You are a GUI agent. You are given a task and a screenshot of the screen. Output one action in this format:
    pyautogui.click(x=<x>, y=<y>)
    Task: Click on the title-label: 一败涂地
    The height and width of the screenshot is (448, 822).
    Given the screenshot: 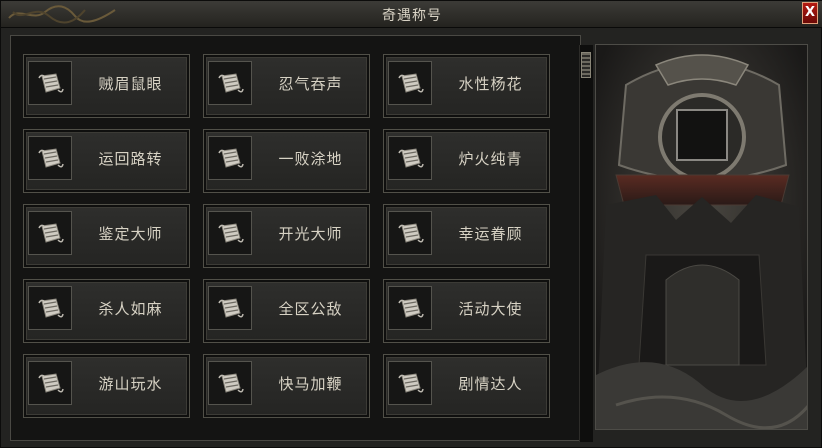 What is the action you would take?
    pyautogui.click(x=310, y=159)
    